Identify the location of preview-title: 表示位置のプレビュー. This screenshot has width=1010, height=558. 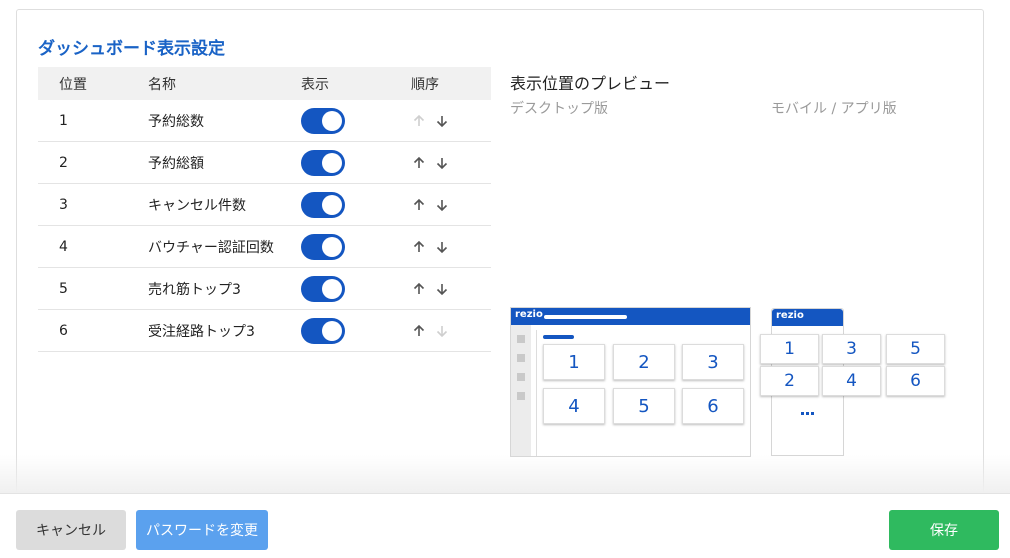
(590, 83).